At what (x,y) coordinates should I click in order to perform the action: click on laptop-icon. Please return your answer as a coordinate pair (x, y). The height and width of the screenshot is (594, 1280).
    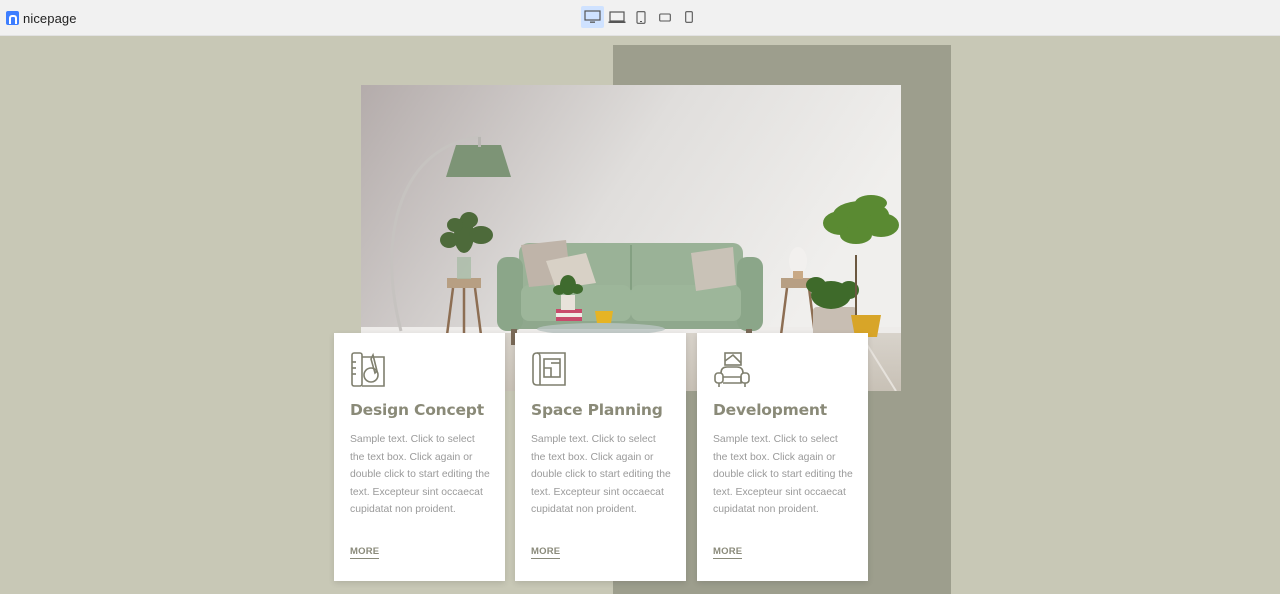
    Looking at the image, I should click on (616, 16).